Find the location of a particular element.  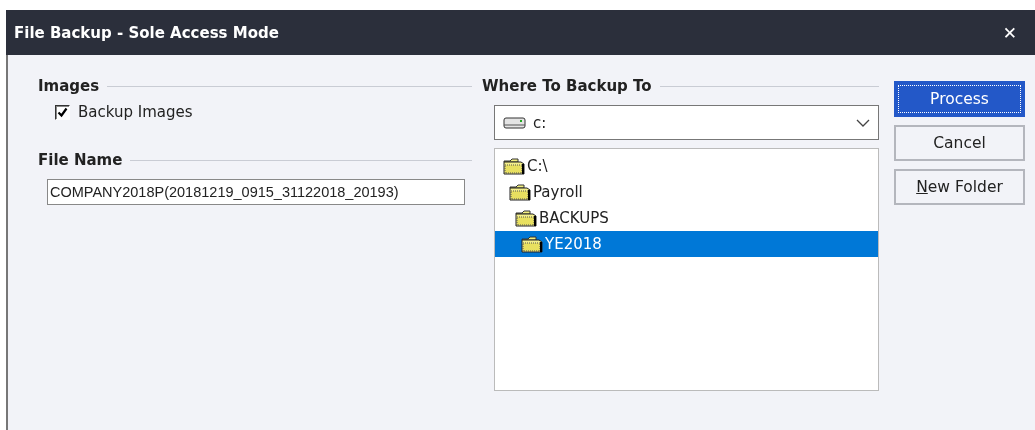

dialog-button: Cancel is located at coordinates (959, 143).